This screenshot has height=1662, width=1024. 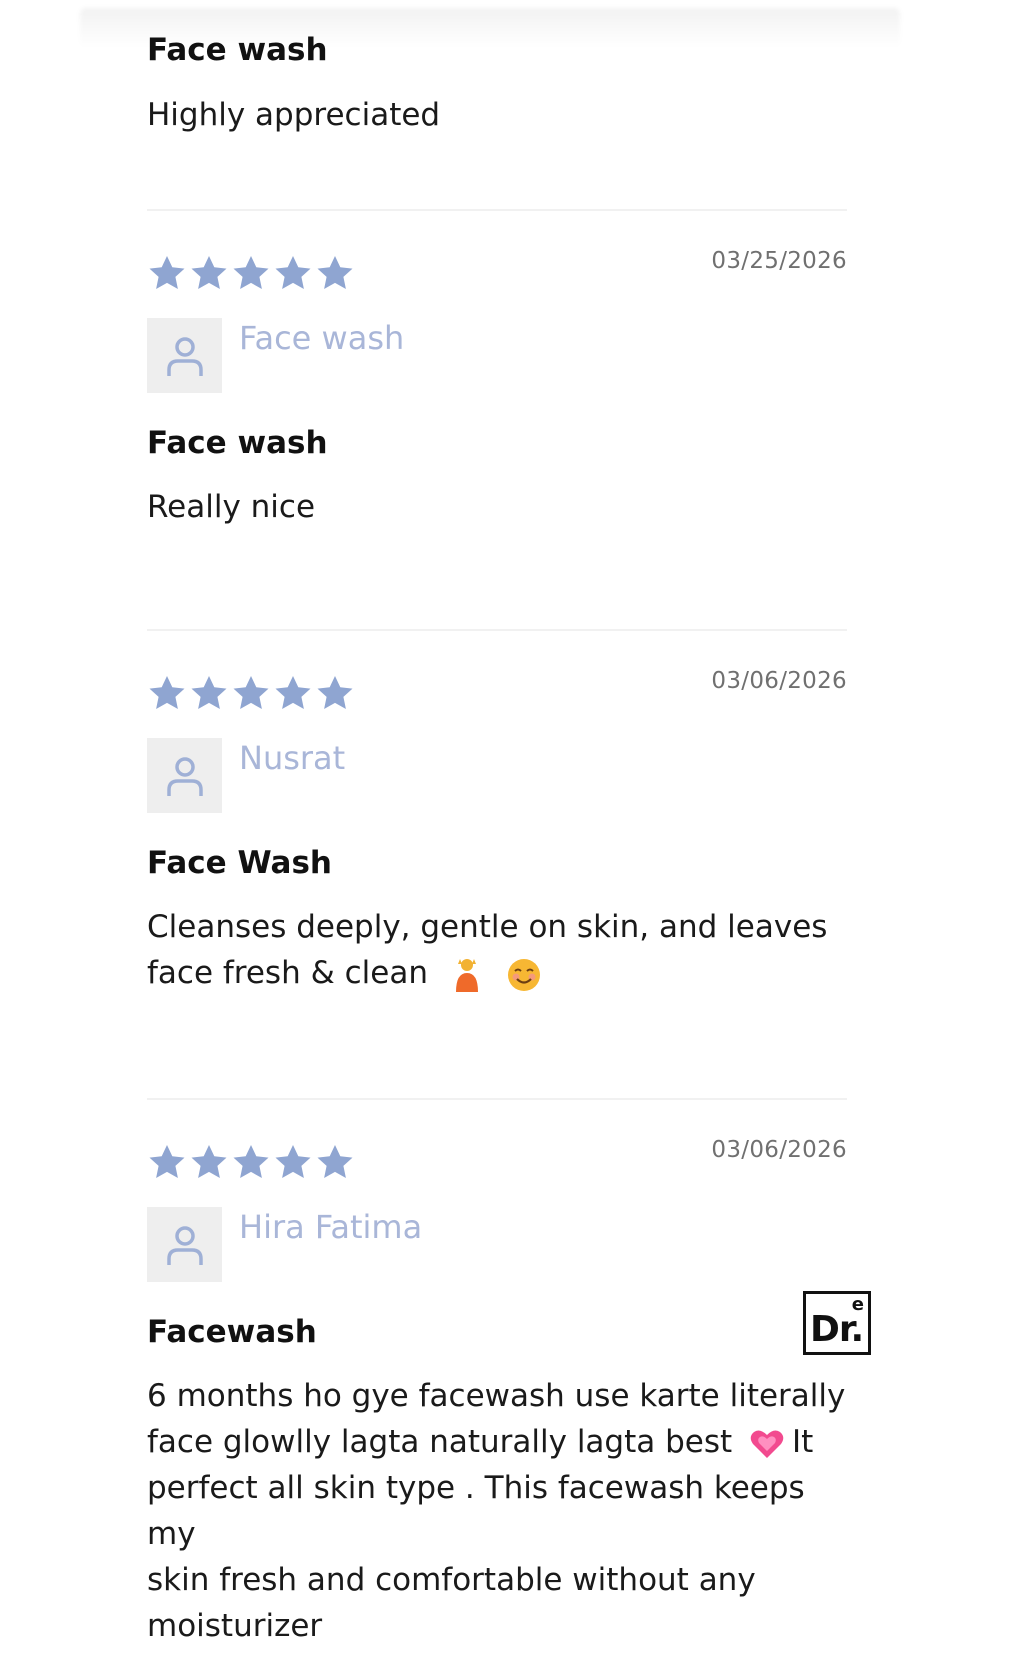 I want to click on review-item: Face wash Highly appreciated, so click(x=497, y=105).